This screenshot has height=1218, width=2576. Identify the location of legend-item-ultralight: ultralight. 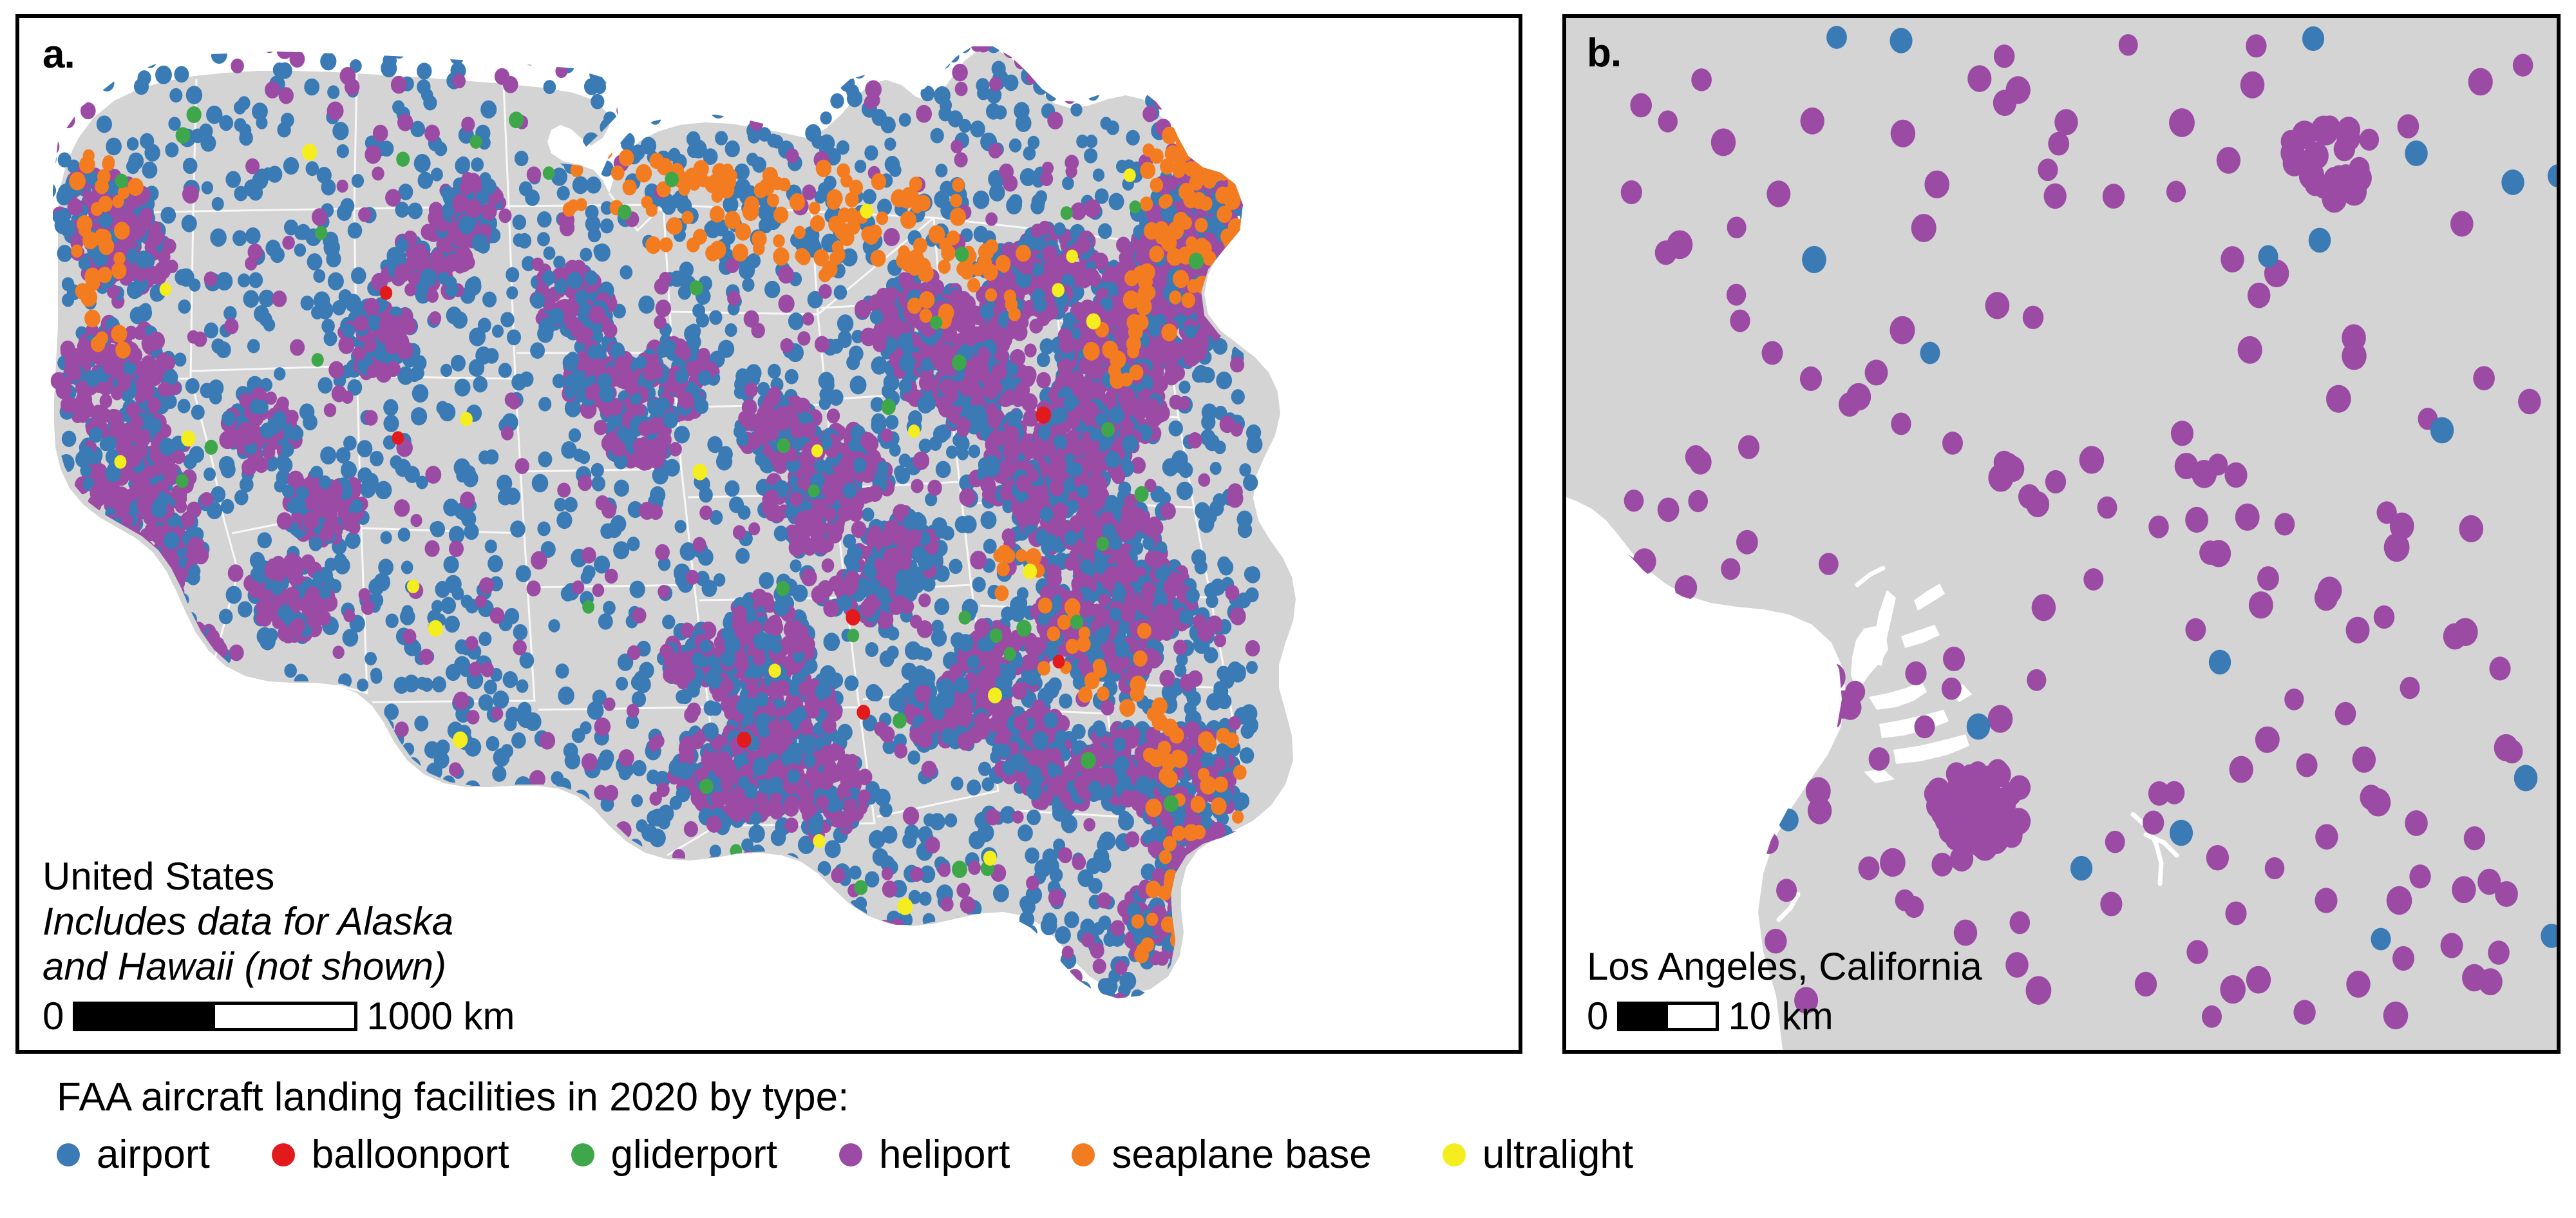
(1538, 1154).